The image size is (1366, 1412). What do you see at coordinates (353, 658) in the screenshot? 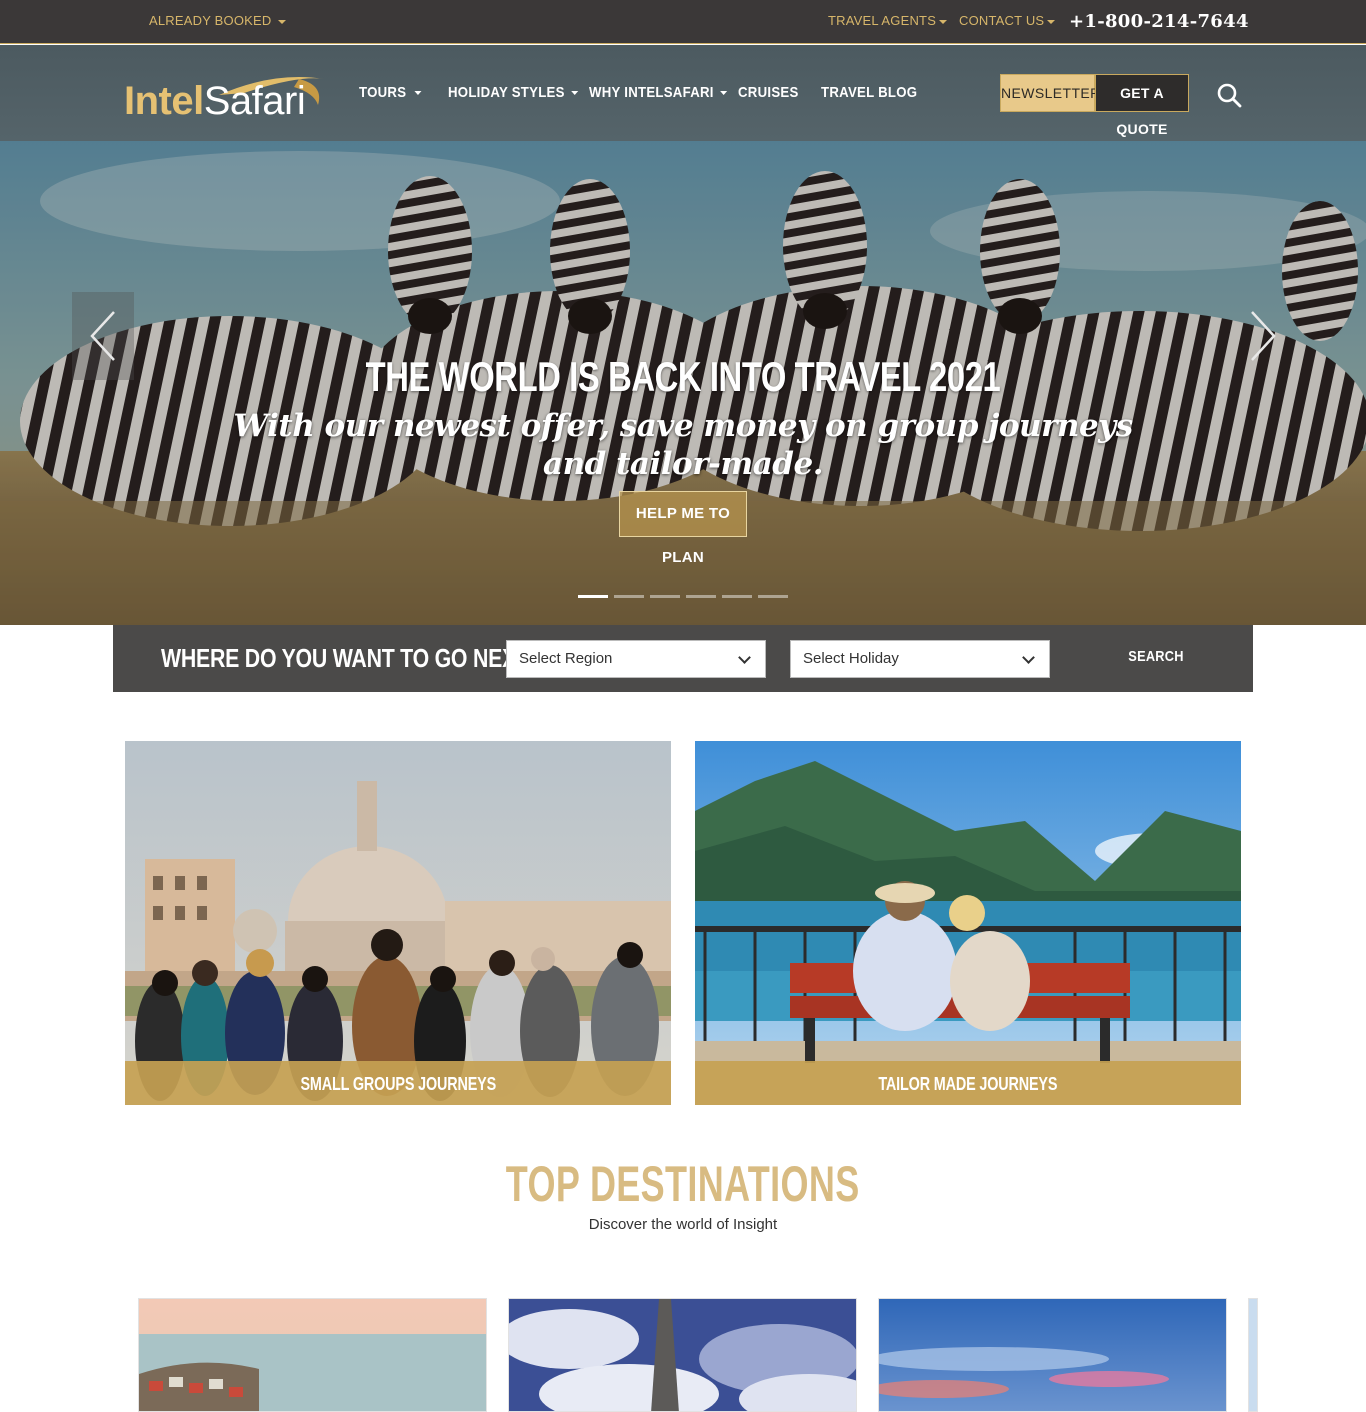
I see `trip-finder-title: WHERE DO YOU WANT TO GO NEXT.?` at bounding box center [353, 658].